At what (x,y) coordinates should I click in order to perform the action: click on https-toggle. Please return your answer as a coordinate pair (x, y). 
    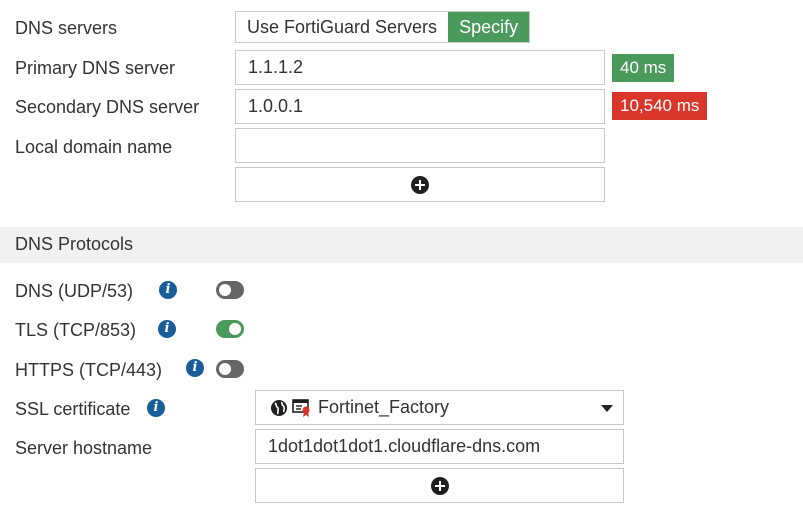
    Looking at the image, I should click on (230, 369).